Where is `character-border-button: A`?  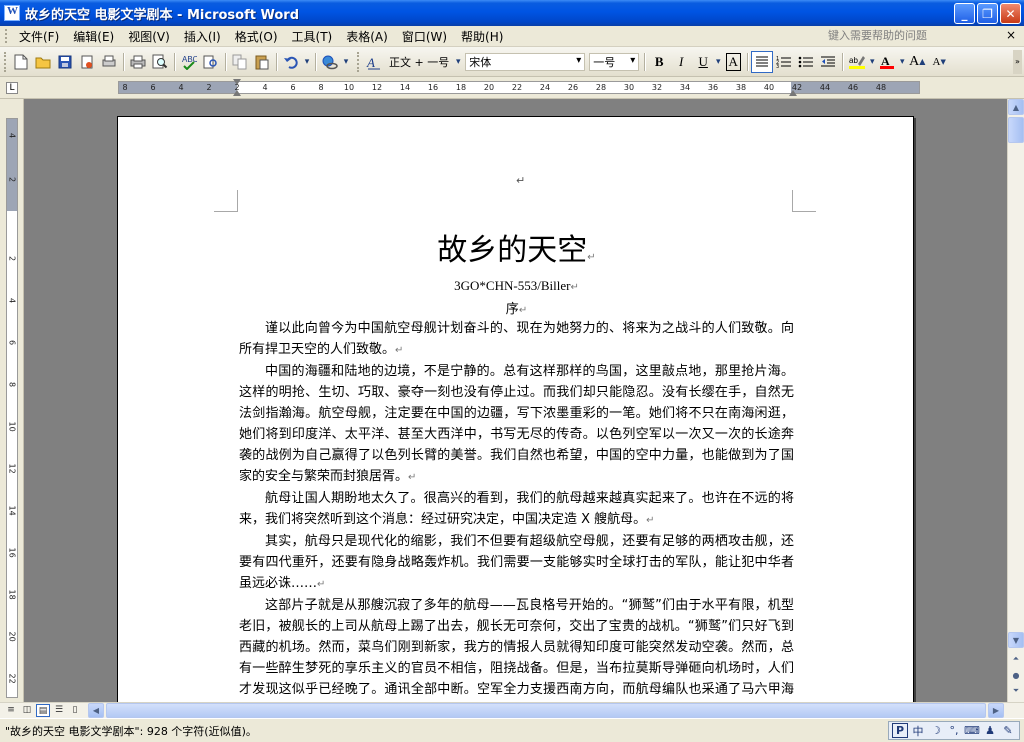 character-border-button: A is located at coordinates (733, 62).